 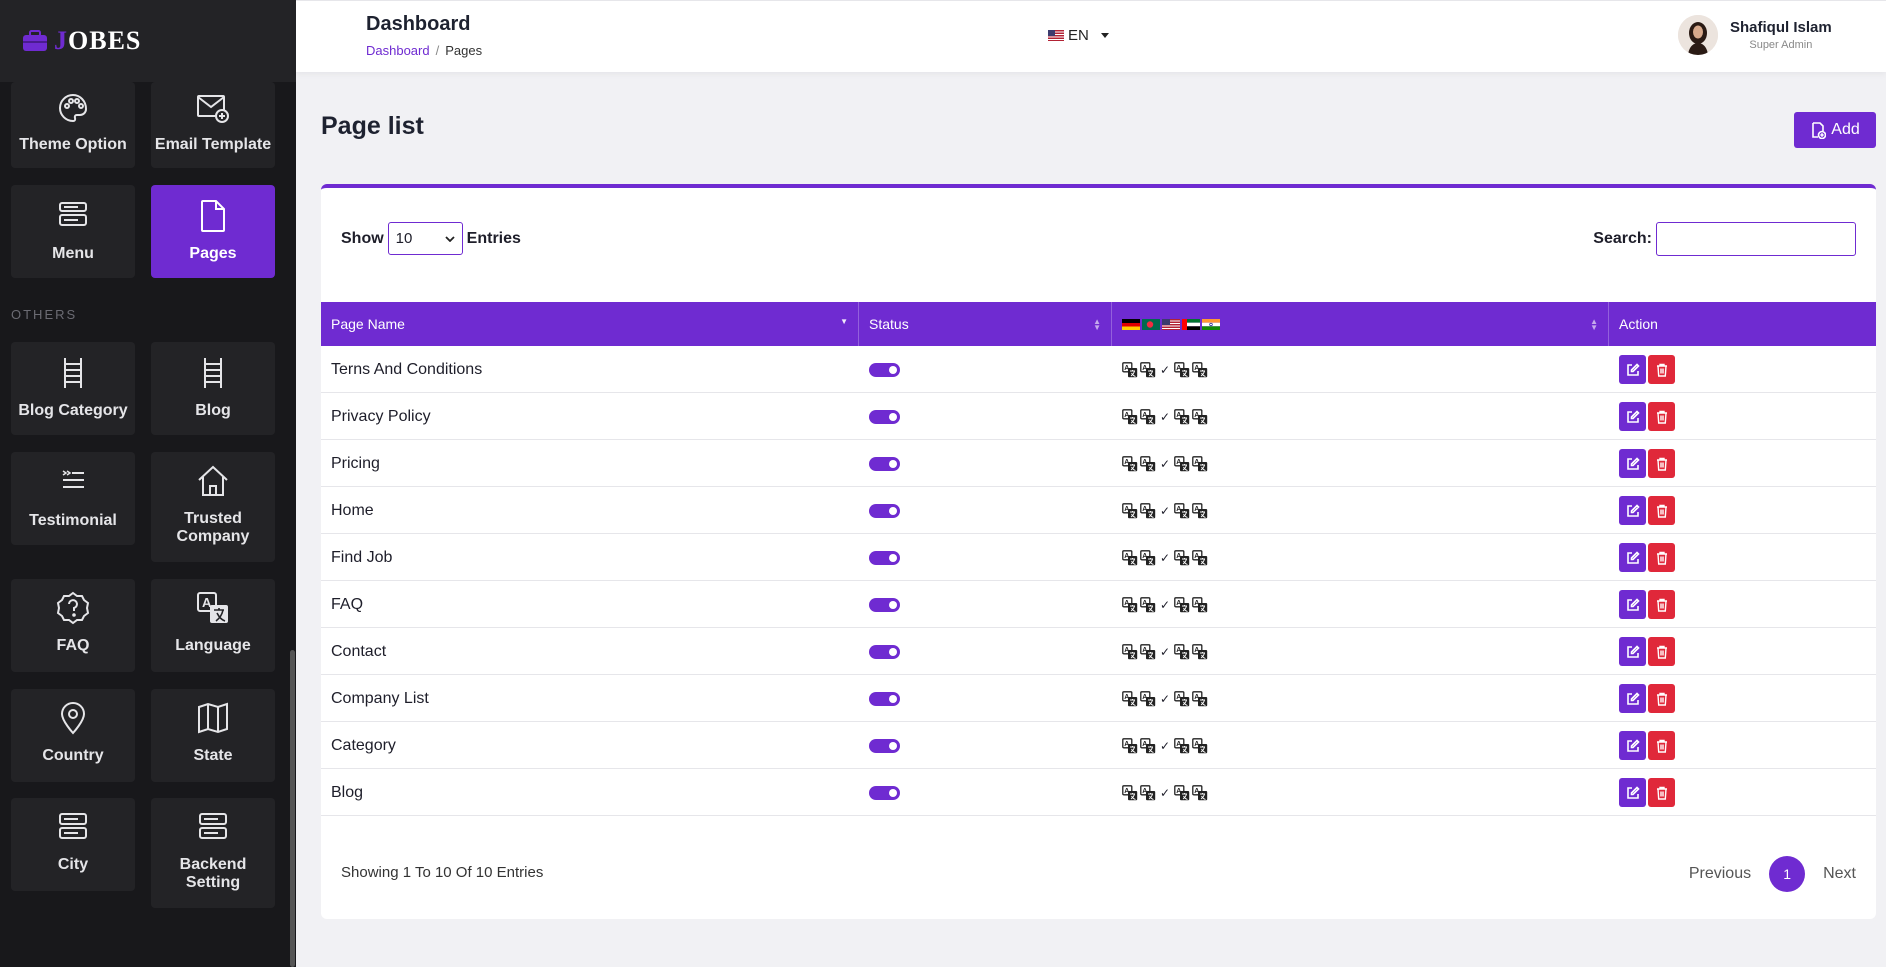 I want to click on sidebar-item-testimonial: Testimonial, so click(x=73, y=498).